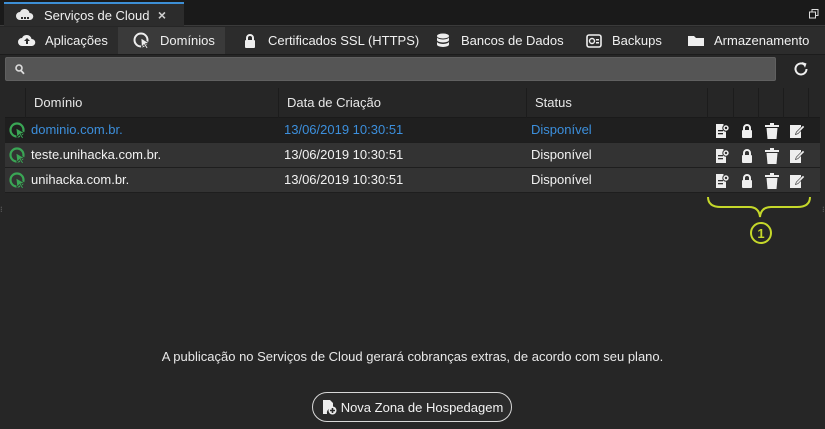 Image resolution: width=825 pixels, height=429 pixels. I want to click on close-icon: ×, so click(162, 15).